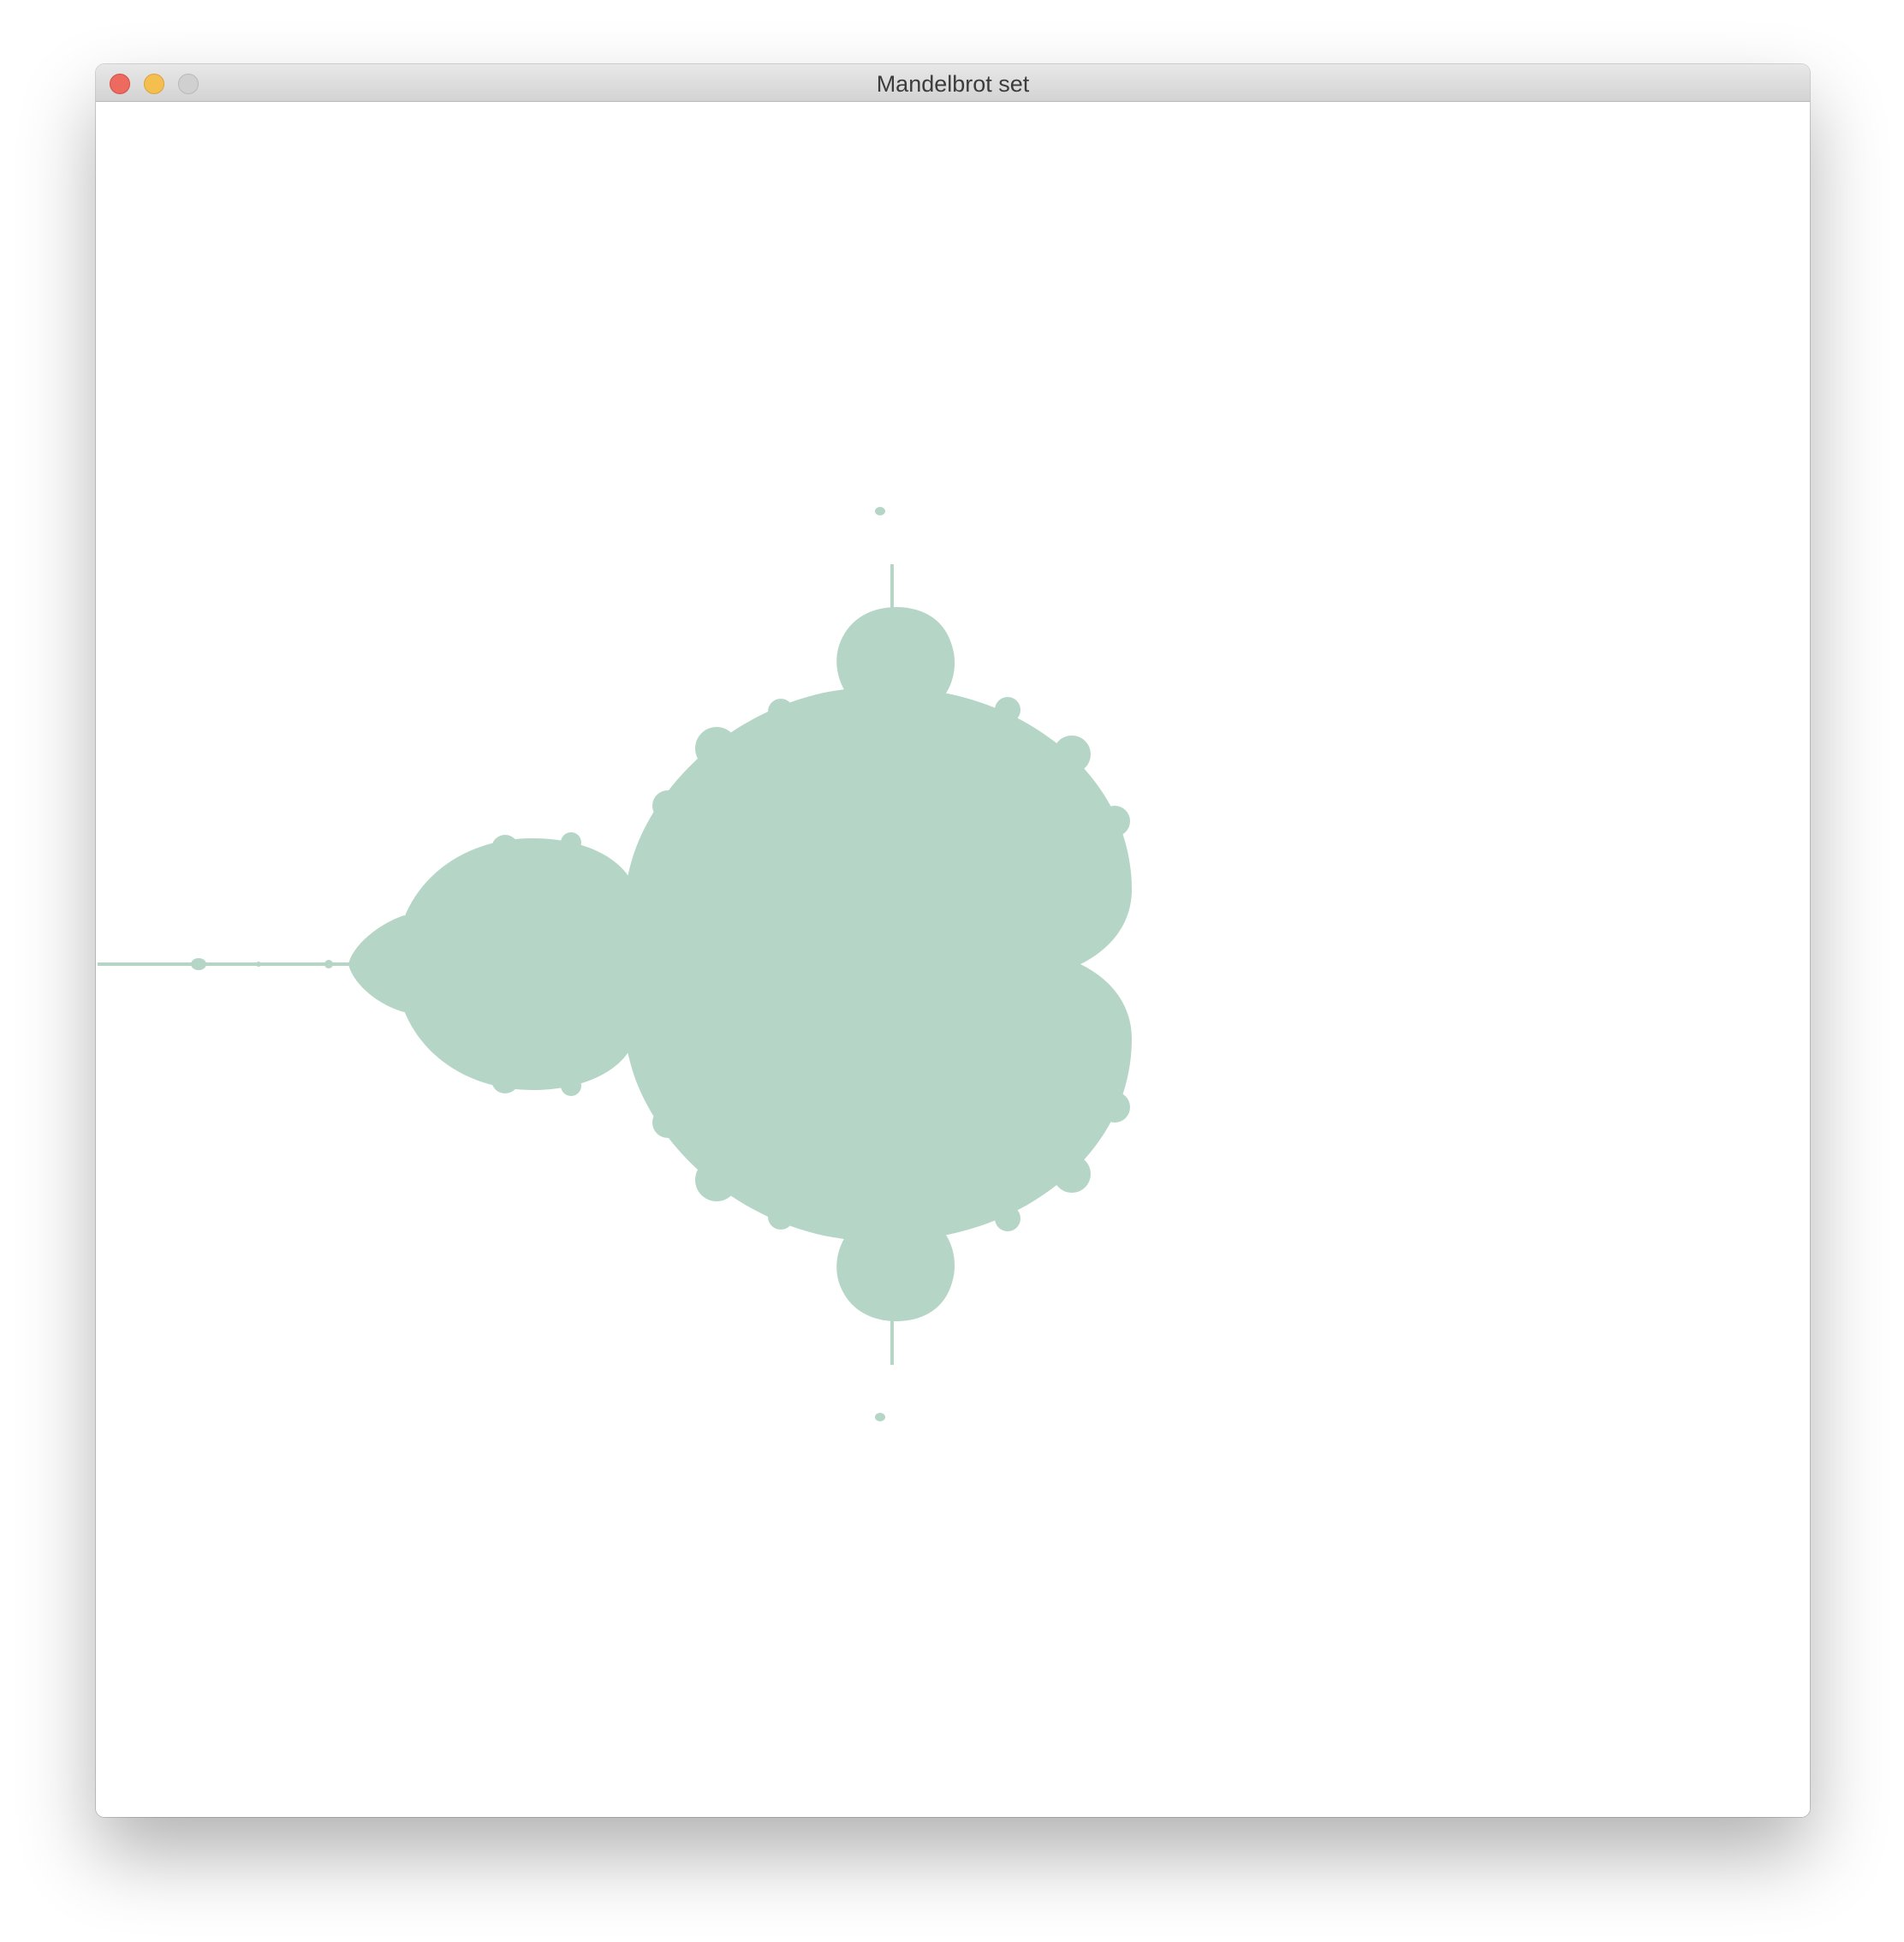 This screenshot has height=1942, width=1904. What do you see at coordinates (199, 964) in the screenshot?
I see `antenna-bulb-large` at bounding box center [199, 964].